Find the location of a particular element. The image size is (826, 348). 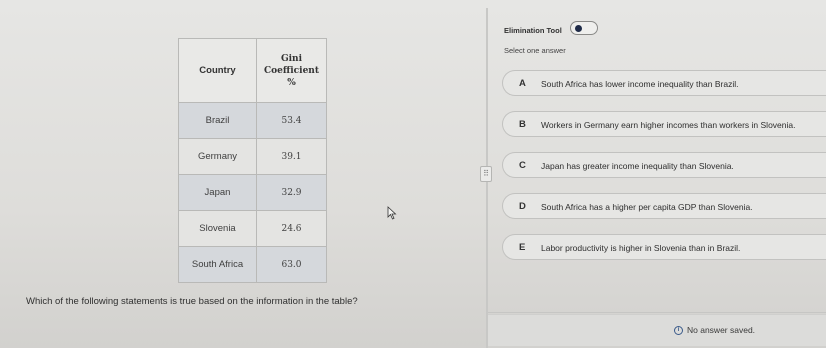

gini-header-line: Coefficient is located at coordinates (291, 70).